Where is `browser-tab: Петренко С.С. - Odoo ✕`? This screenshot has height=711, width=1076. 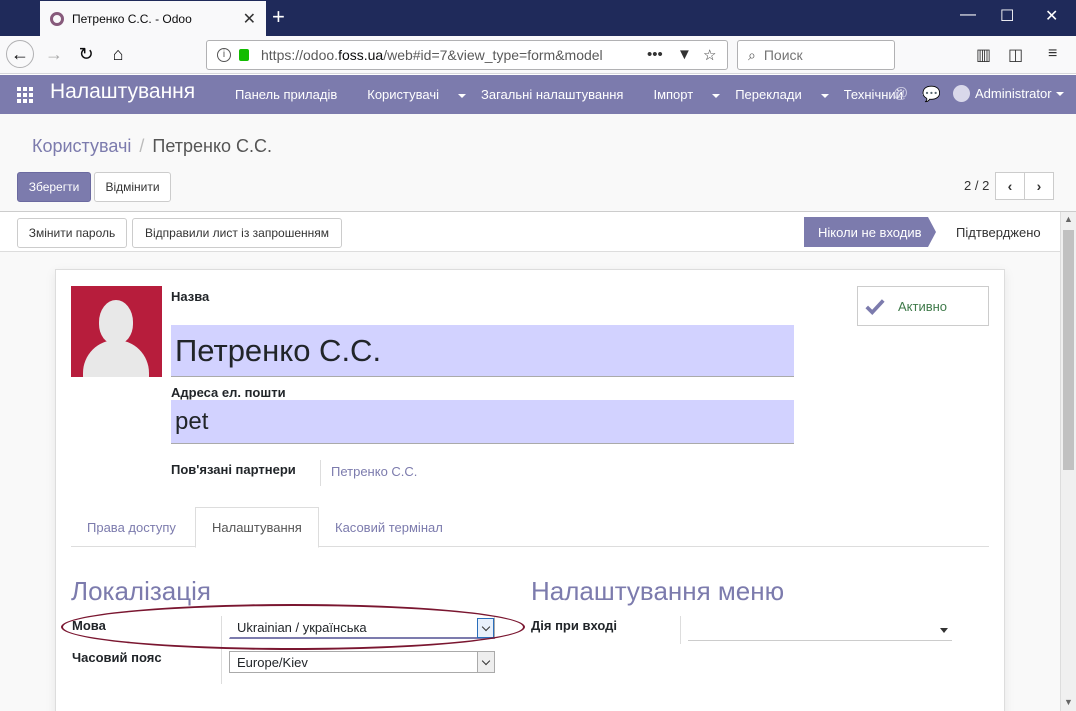
browser-tab: Петренко С.С. - Odoo ✕ is located at coordinates (153, 18).